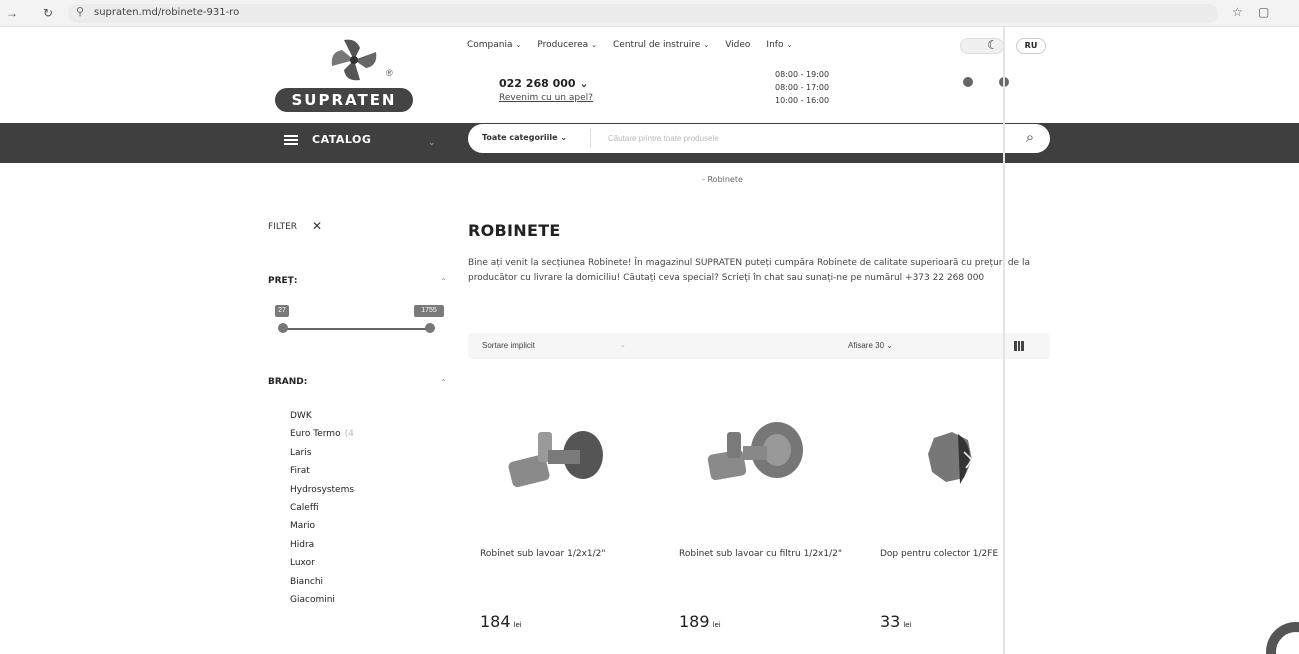 The height and width of the screenshot is (654, 1299). What do you see at coordinates (725, 179) in the screenshot?
I see `breadcrumb-current: Robinete` at bounding box center [725, 179].